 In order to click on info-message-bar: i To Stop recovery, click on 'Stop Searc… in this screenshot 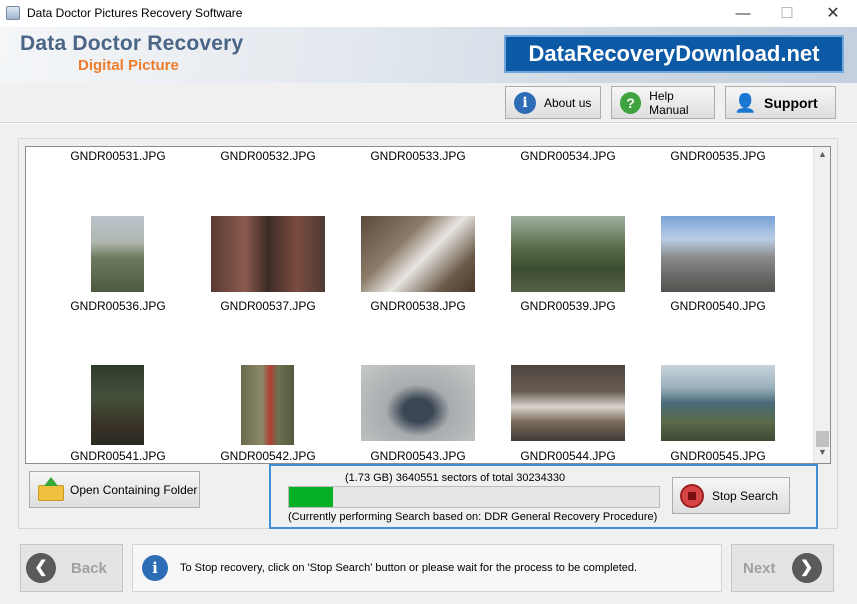, I will do `click(427, 568)`.